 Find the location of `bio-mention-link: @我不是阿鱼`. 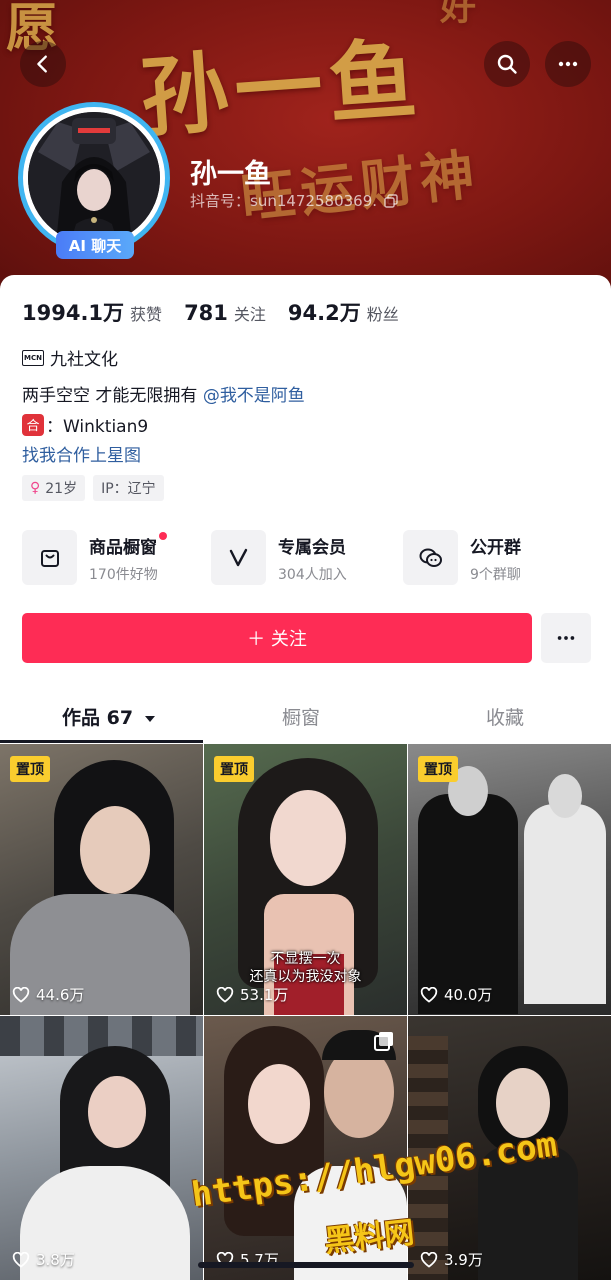

bio-mention-link: @我不是阿鱼 is located at coordinates (254, 396).